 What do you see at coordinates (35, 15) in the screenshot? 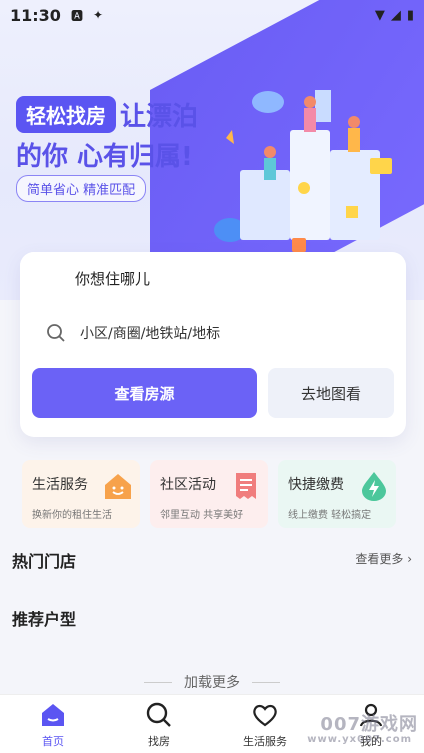
I see `status-time: 11:30` at bounding box center [35, 15].